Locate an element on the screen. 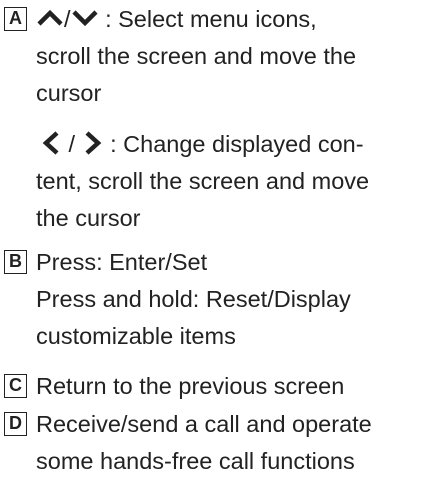  badge-c: C is located at coordinates (15, 386).